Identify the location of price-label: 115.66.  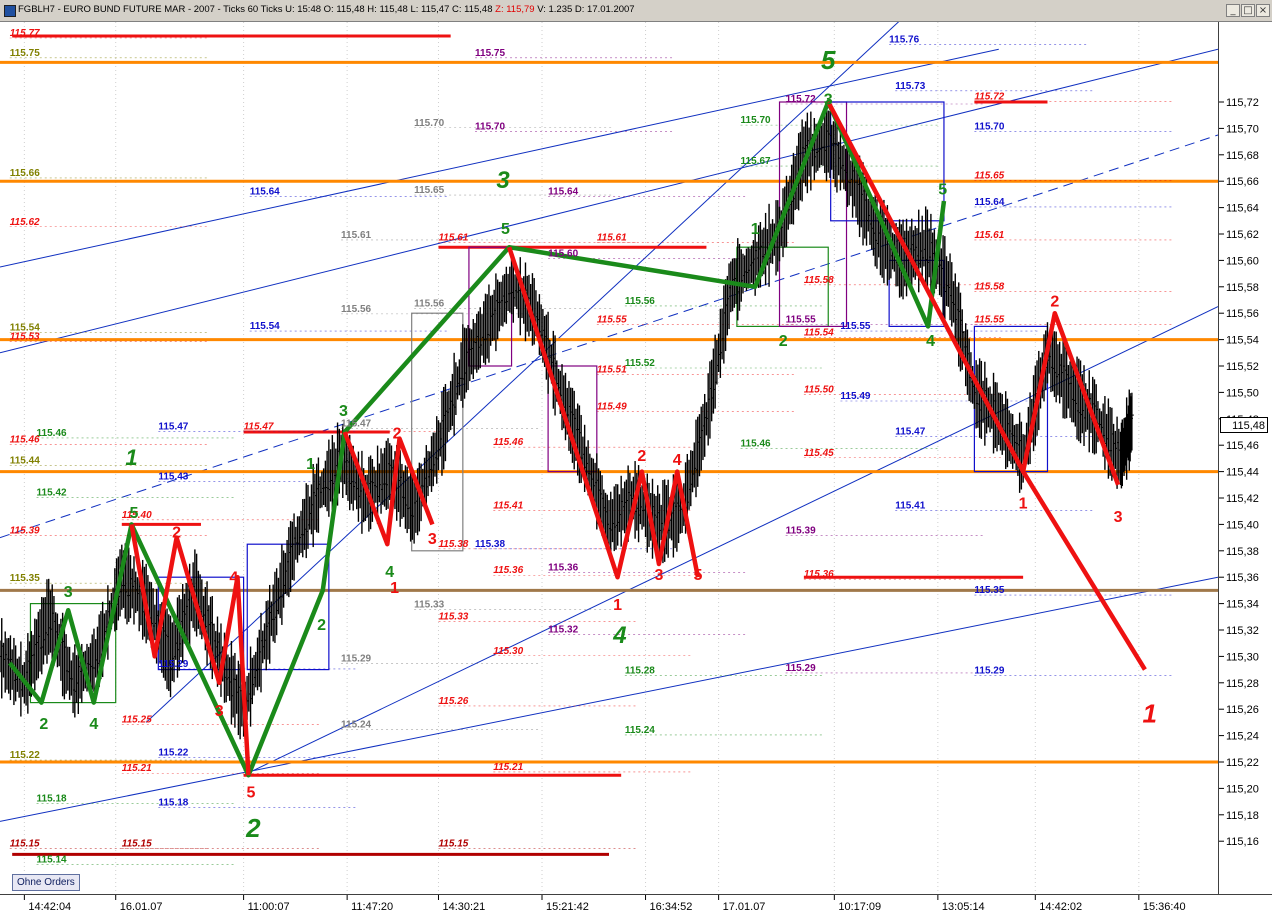
(25, 173).